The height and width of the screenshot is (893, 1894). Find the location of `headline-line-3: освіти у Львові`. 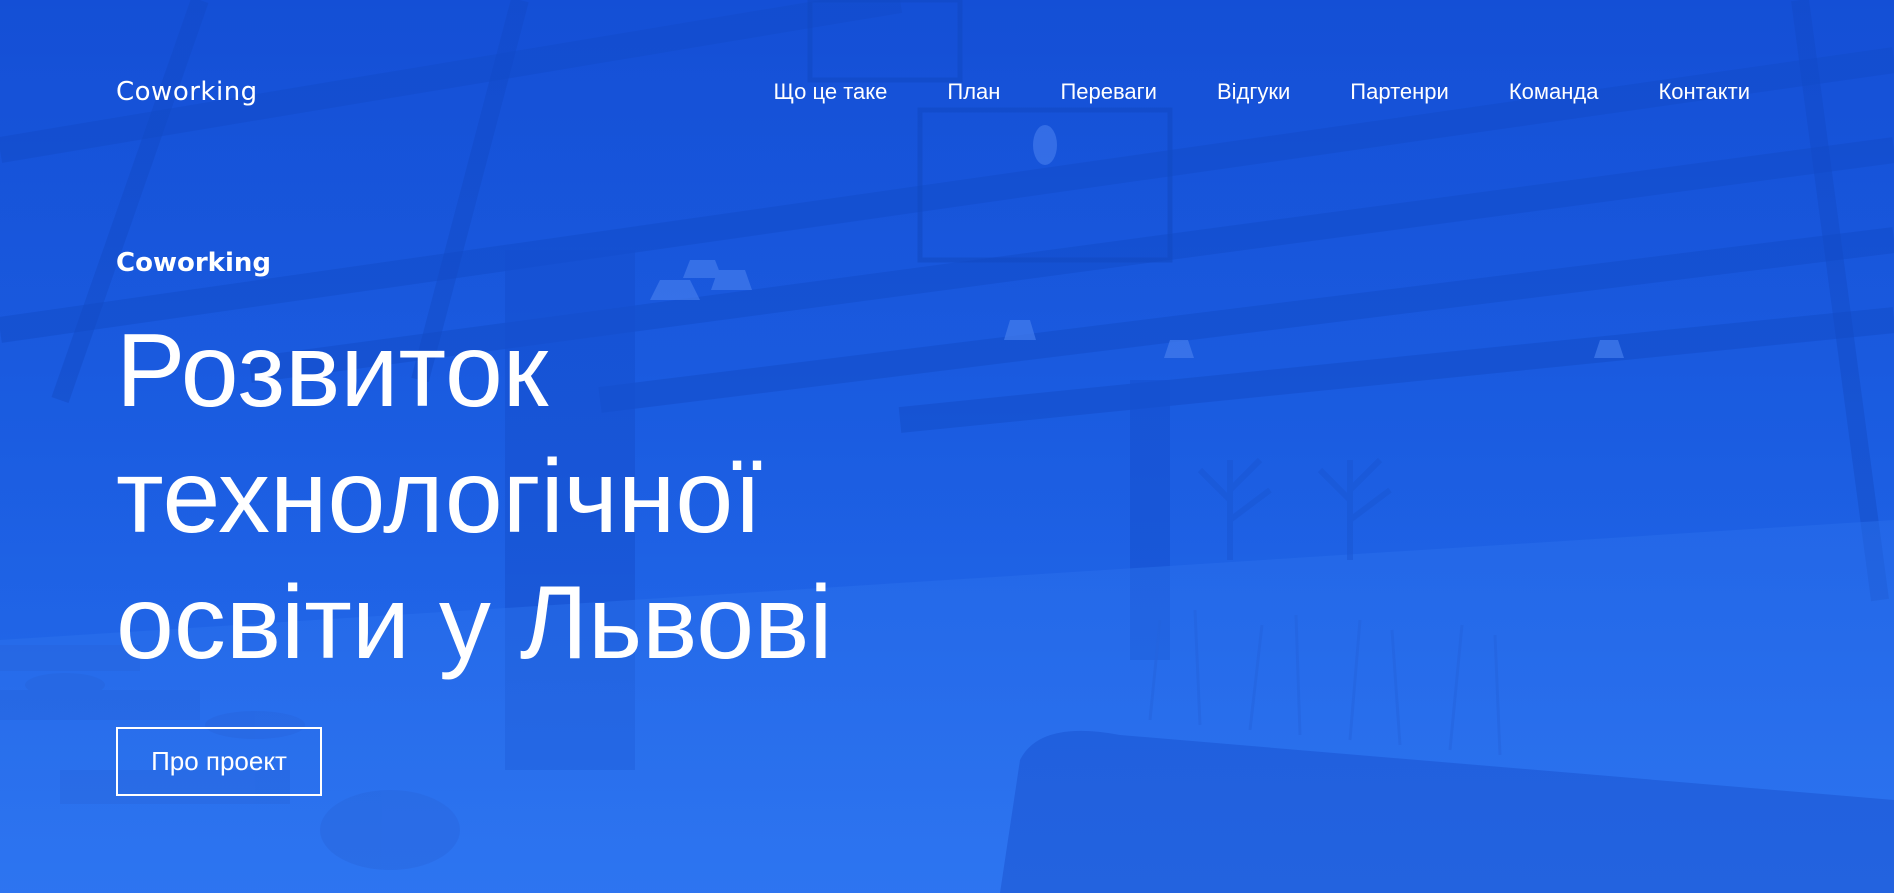

headline-line-3: освіти у Львові is located at coordinates (474, 623).